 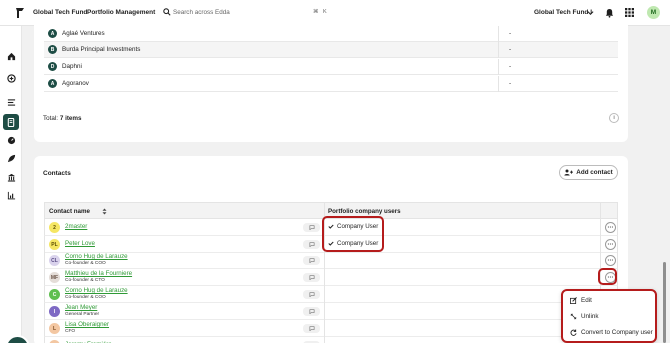 I want to click on sidebar, so click(x=15, y=184).